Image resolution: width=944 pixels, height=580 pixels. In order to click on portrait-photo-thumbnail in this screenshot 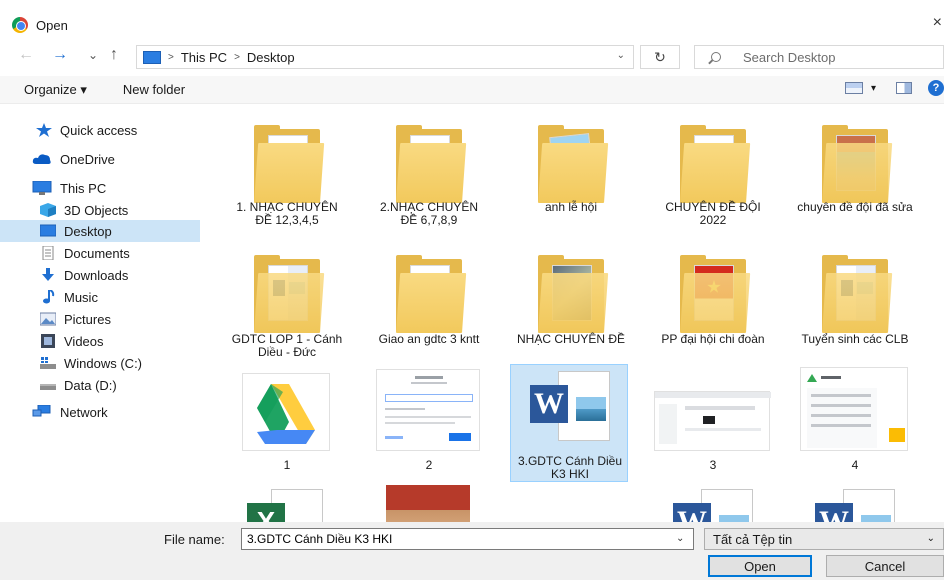, I will do `click(428, 503)`.